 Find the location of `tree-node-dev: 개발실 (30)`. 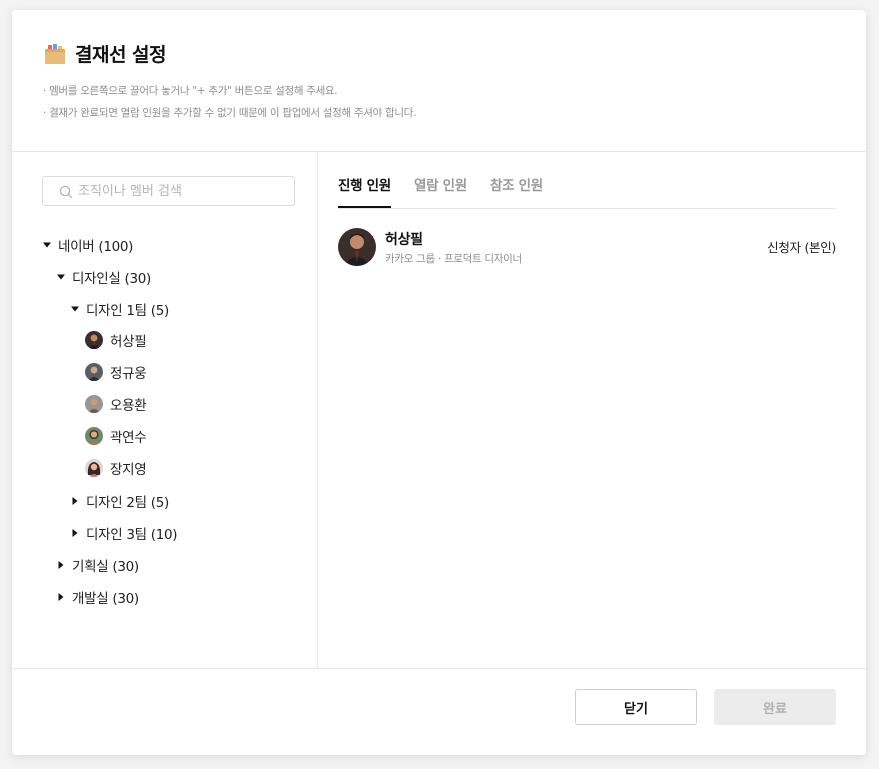

tree-node-dev: 개발실 (30) is located at coordinates (97, 597).